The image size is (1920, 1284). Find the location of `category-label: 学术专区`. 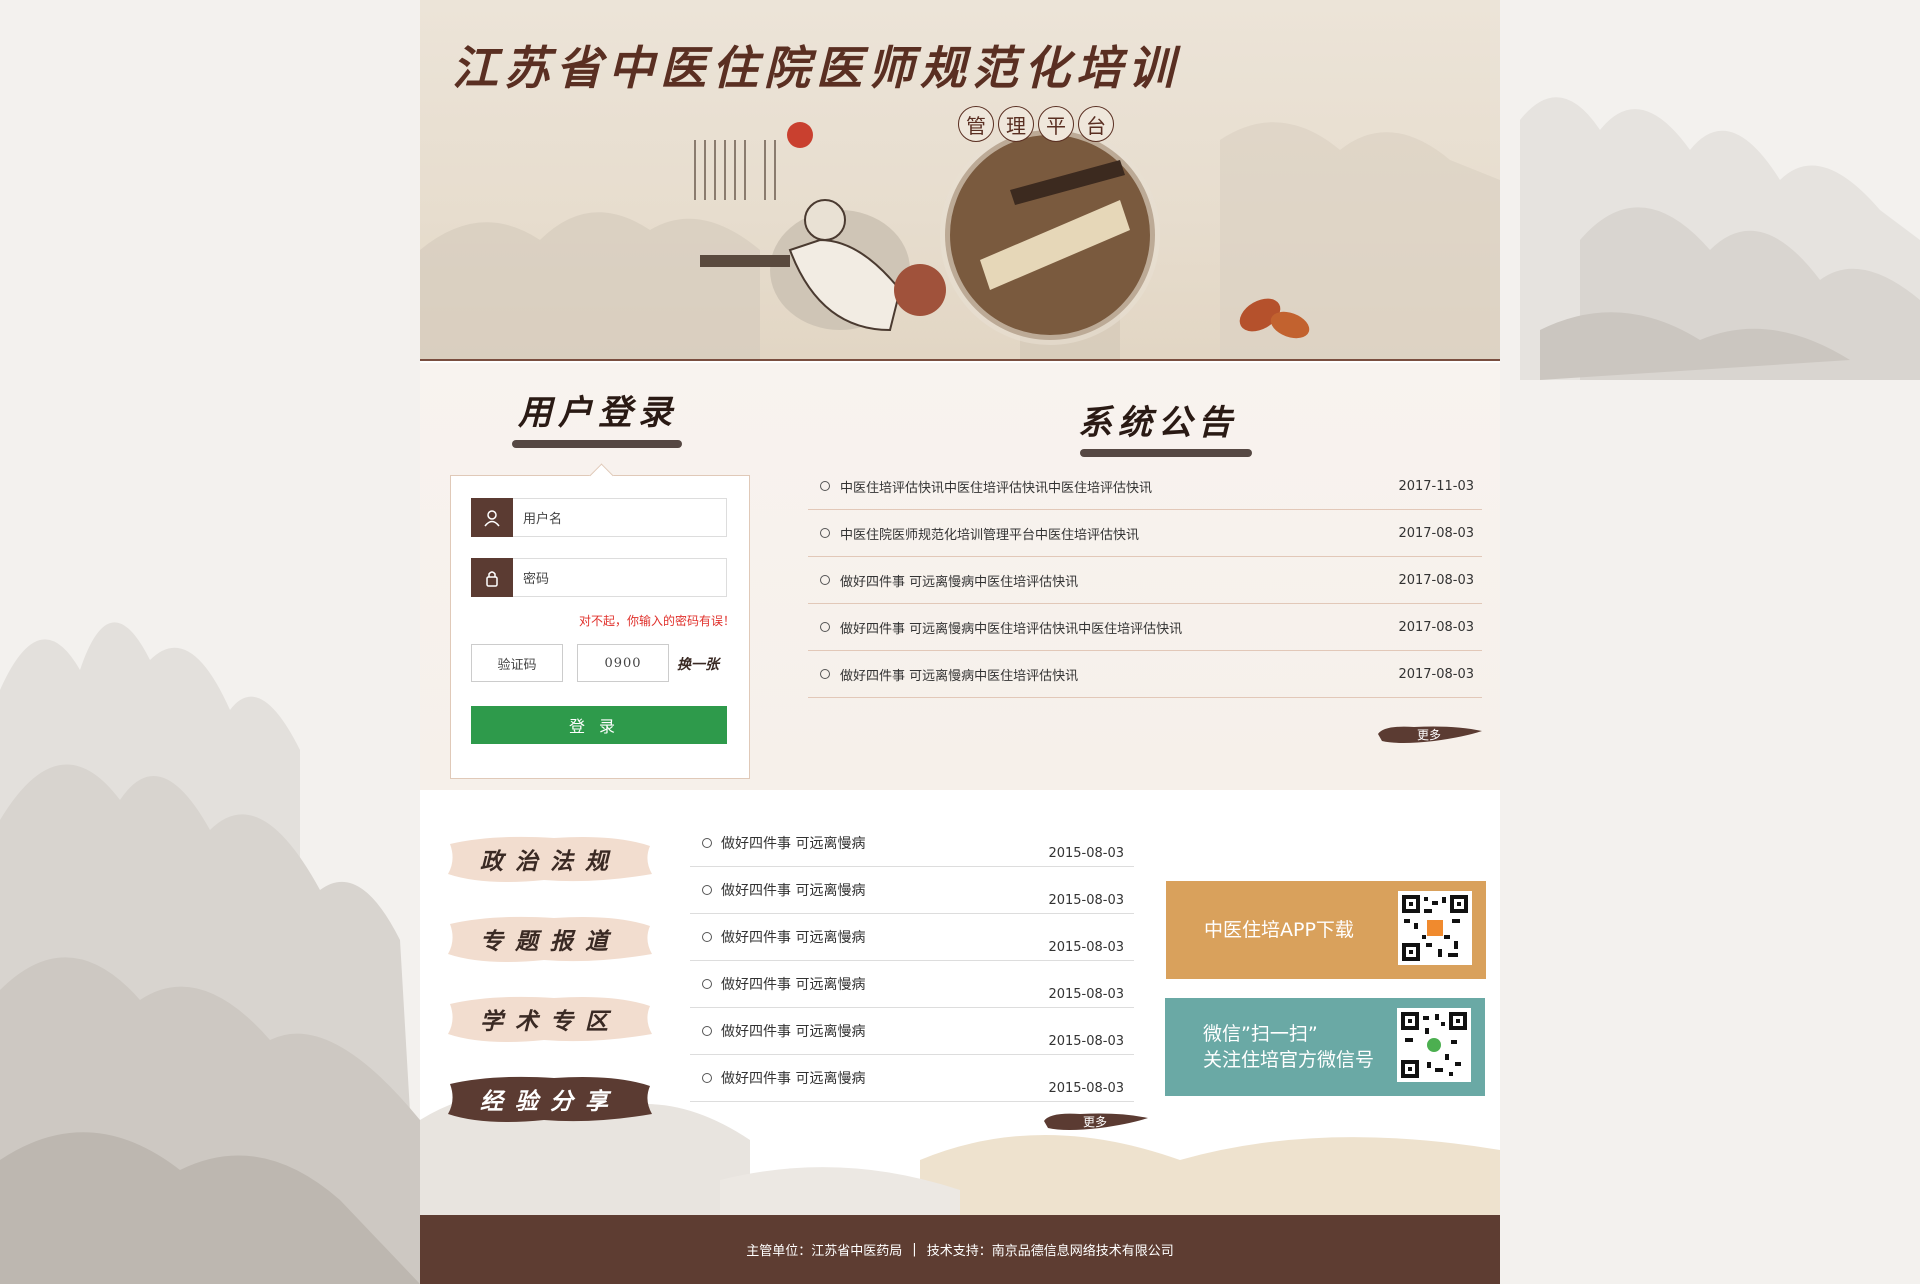

category-label: 学术专区 is located at coordinates (550, 1021).